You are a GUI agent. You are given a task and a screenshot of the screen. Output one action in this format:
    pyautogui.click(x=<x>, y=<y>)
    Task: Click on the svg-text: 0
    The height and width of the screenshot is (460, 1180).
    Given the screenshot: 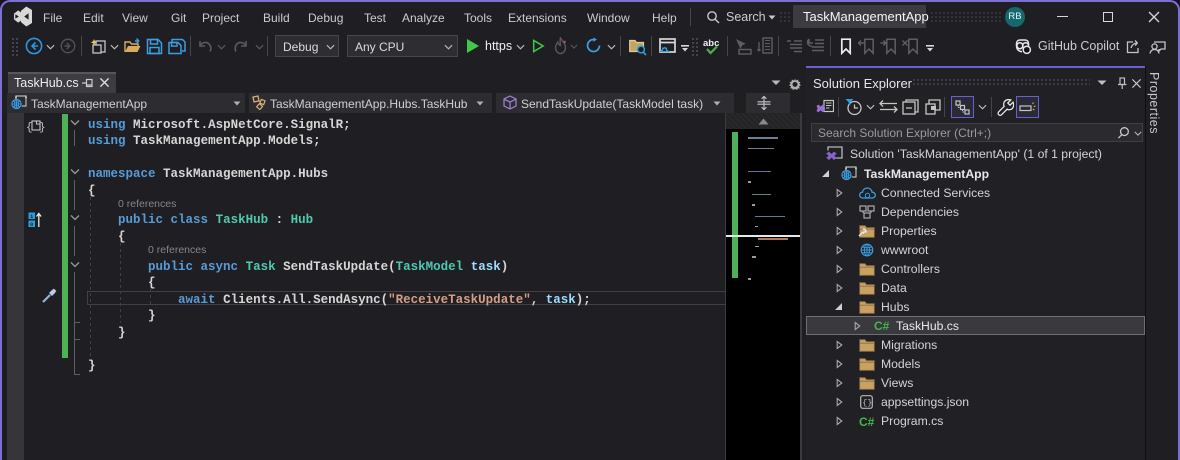 What is the action you would take?
    pyautogui.click(x=31, y=224)
    